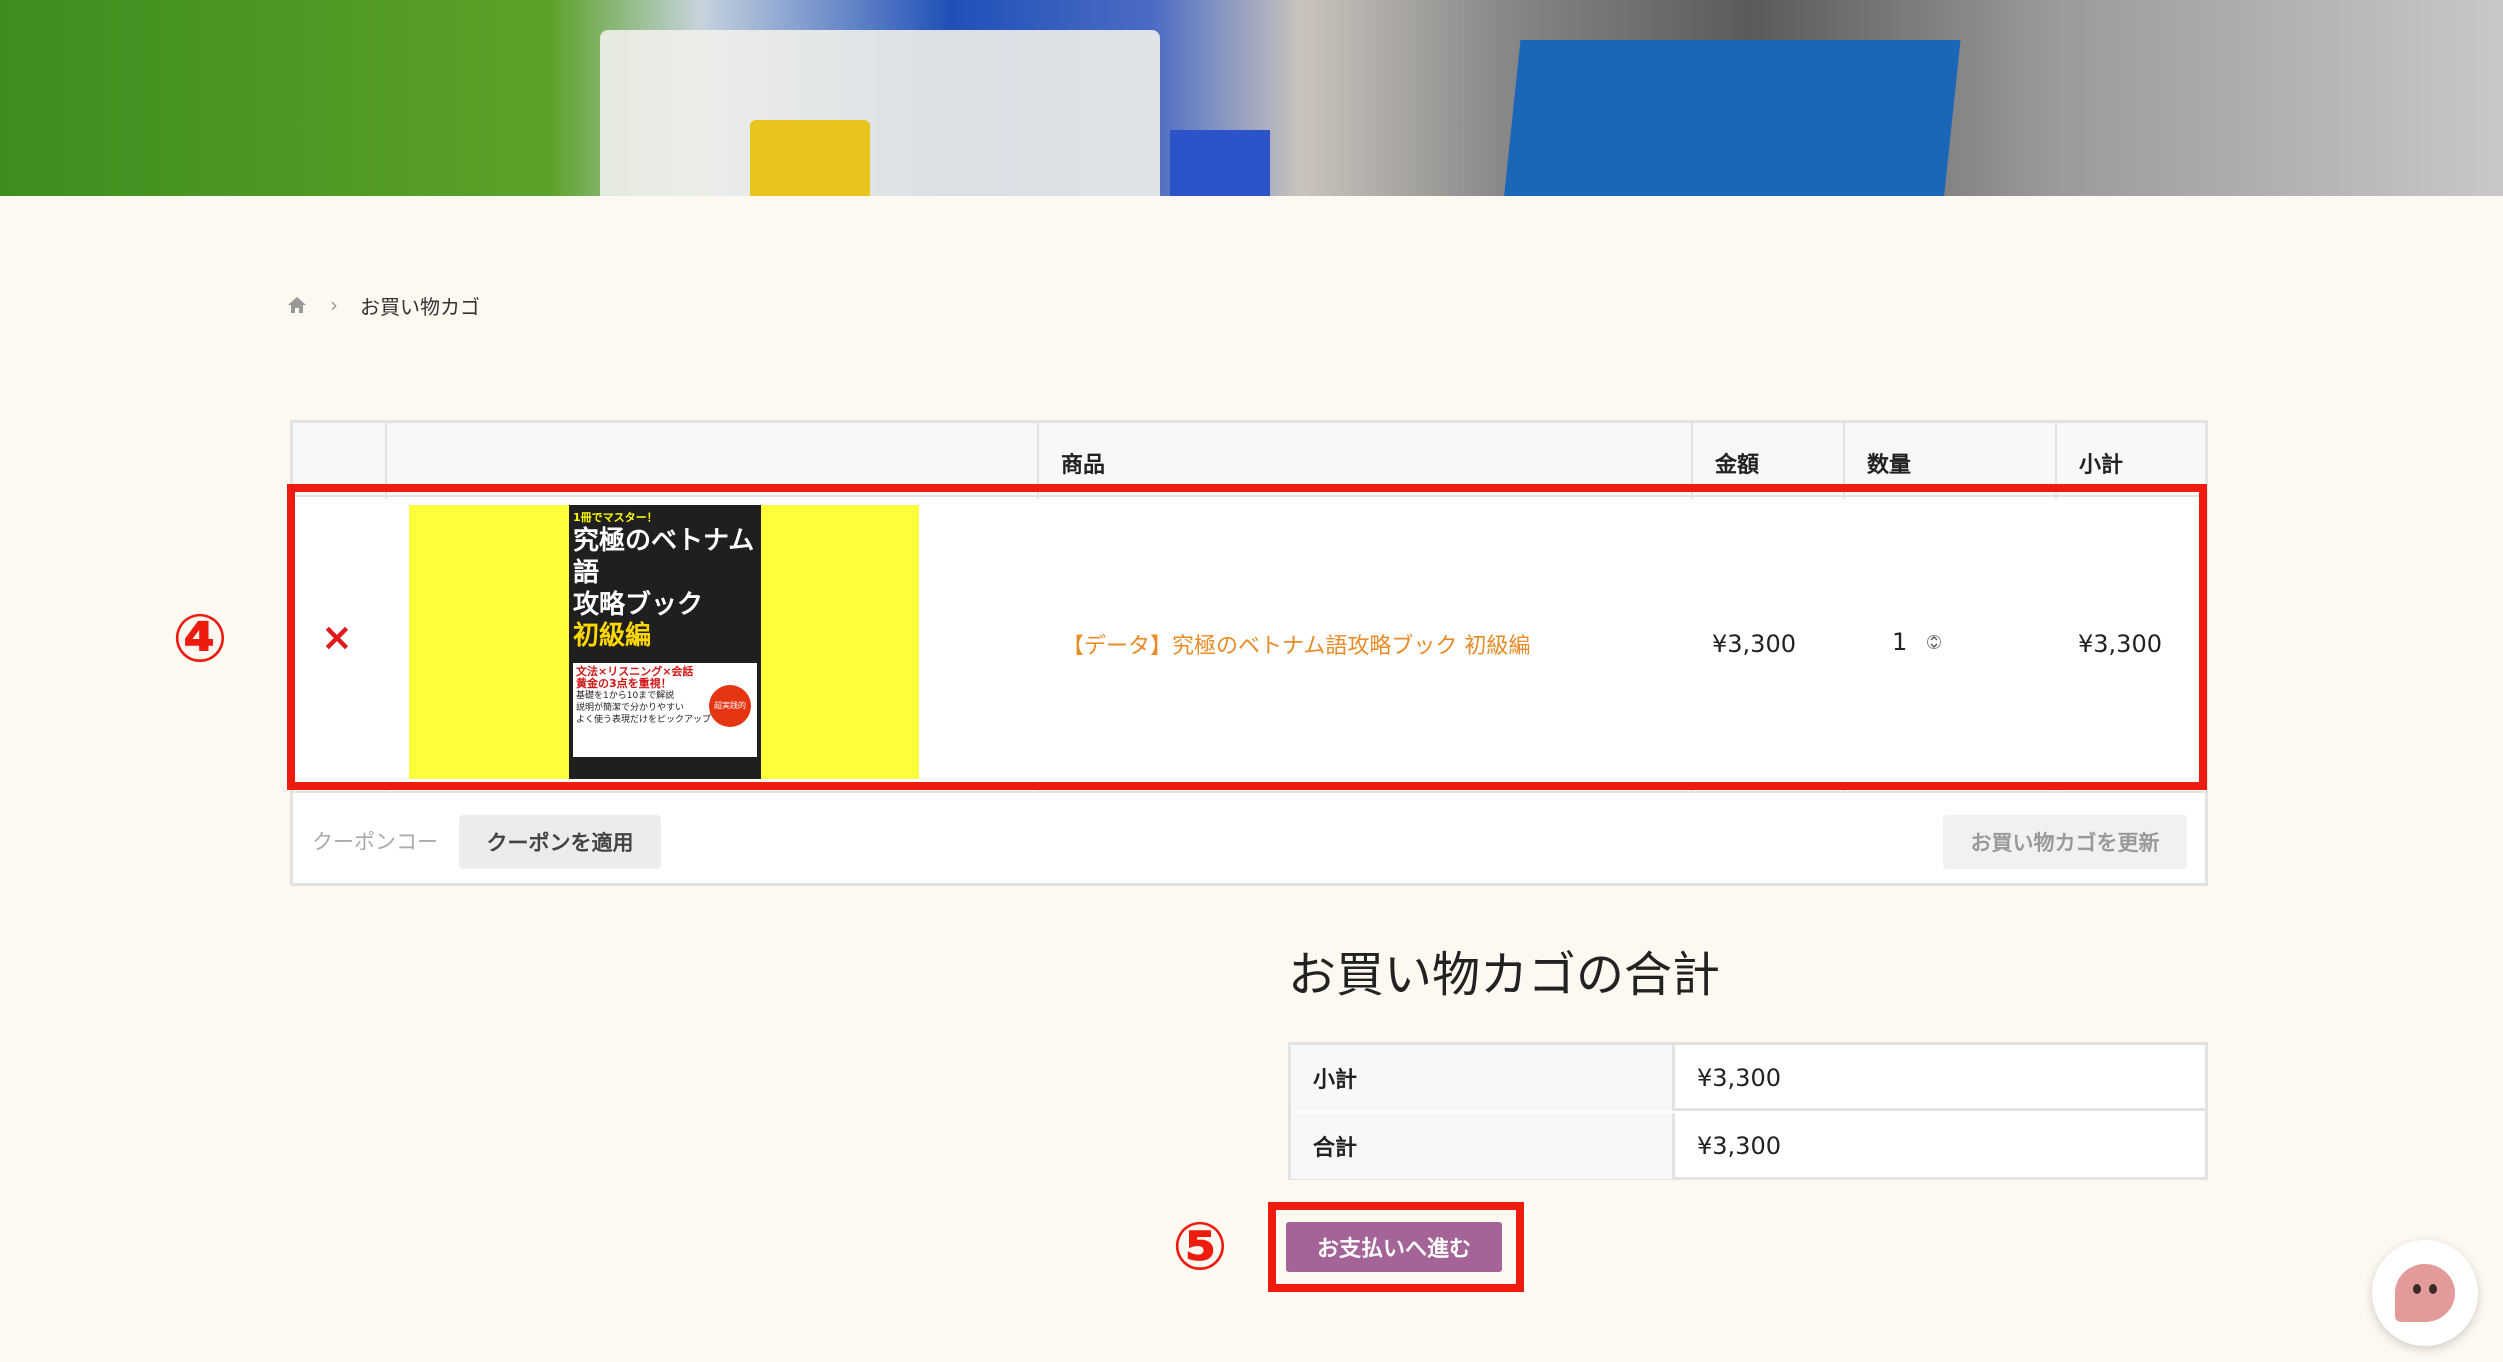 The height and width of the screenshot is (1362, 2503). I want to click on total-label: 合計, so click(1483, 1146).